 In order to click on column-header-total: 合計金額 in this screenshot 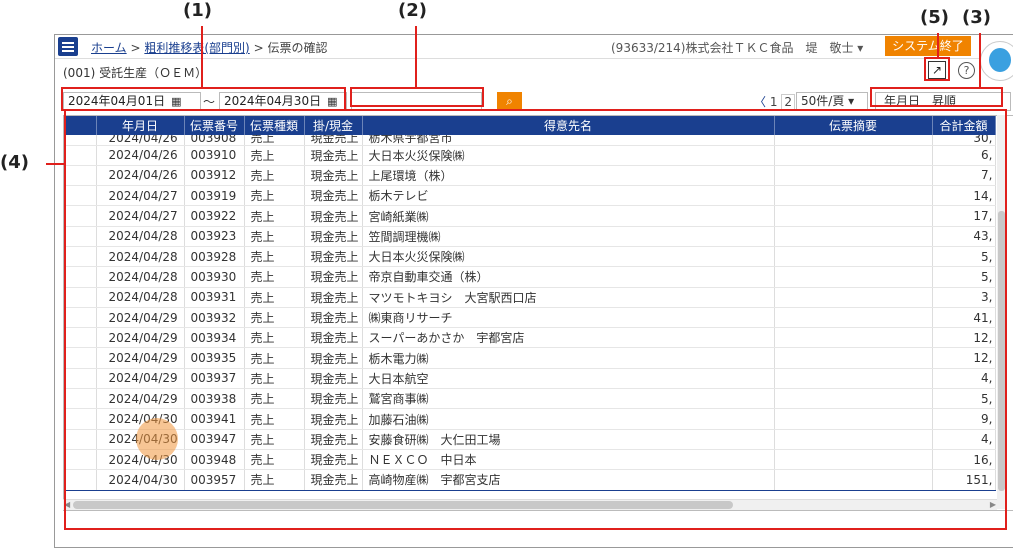, I will do `click(964, 125)`.